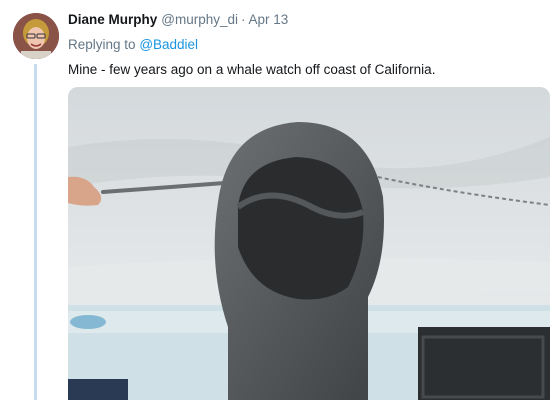 The image size is (560, 400). I want to click on replying-to: Replying to @Baddiel, so click(133, 44).